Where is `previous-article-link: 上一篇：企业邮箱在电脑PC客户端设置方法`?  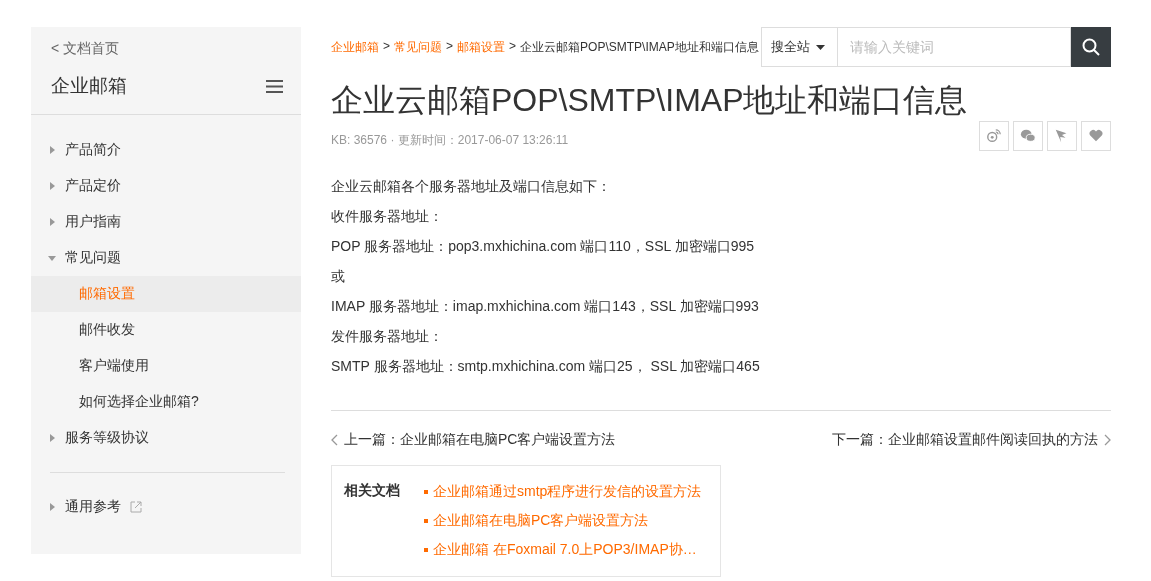
previous-article-link: 上一篇：企业邮箱在电脑PC客户端设置方法 is located at coordinates (473, 440).